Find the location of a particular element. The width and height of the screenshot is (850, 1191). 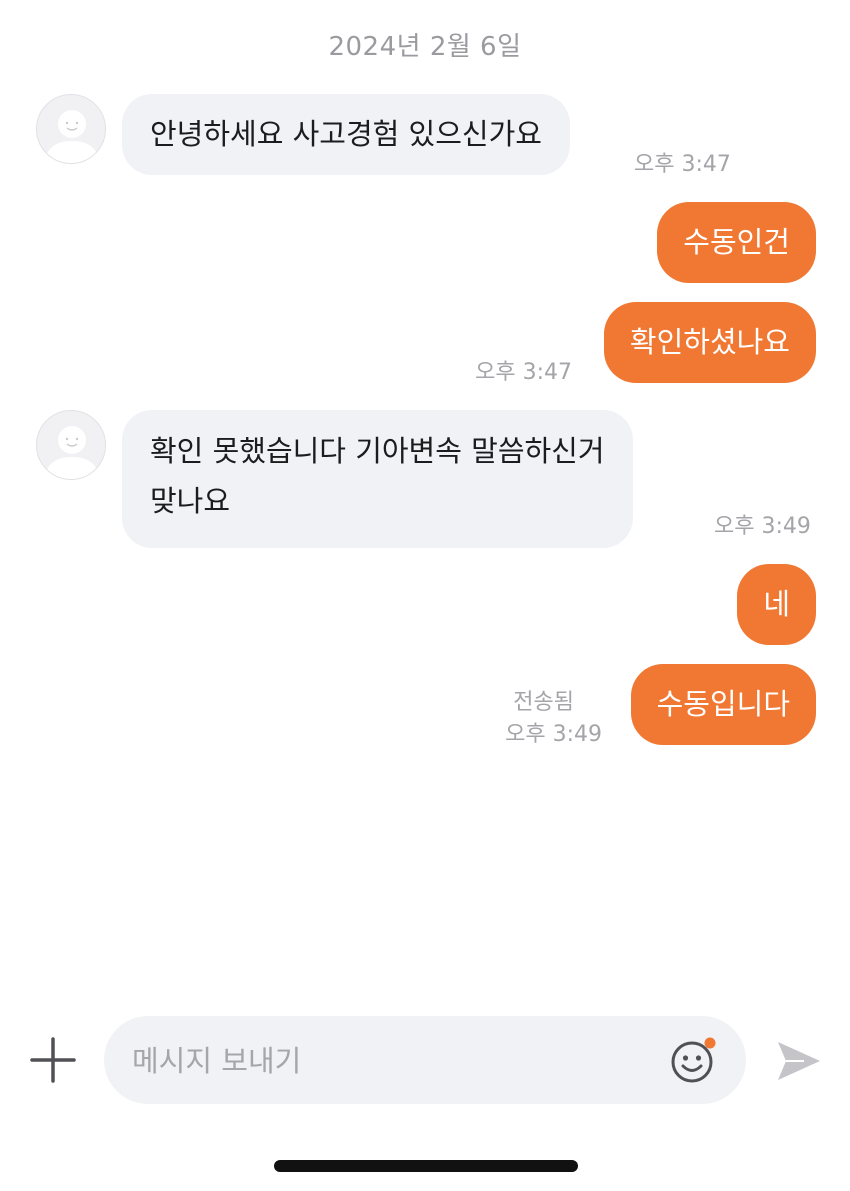

message-text-line: 맞나요 is located at coordinates (190, 501).